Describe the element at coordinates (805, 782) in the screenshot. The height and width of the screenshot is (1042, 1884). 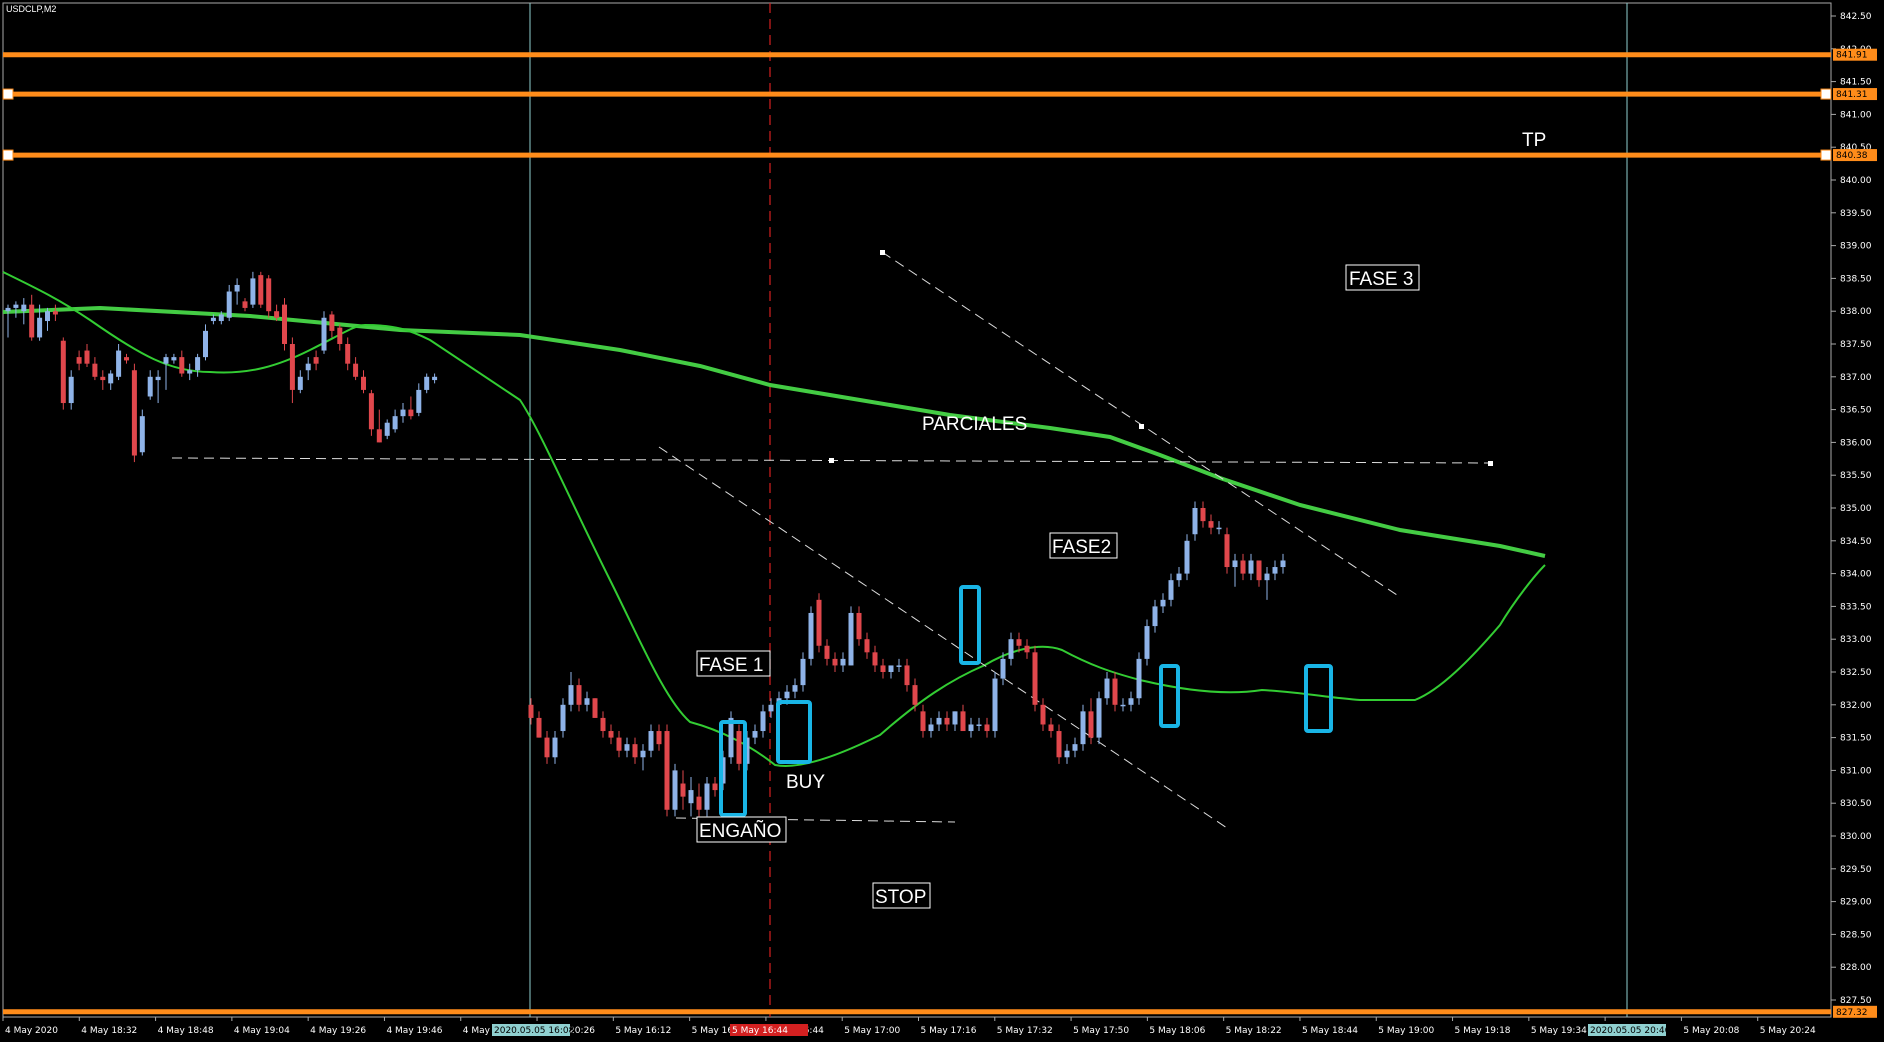
I see `buy-label: BUY` at that location.